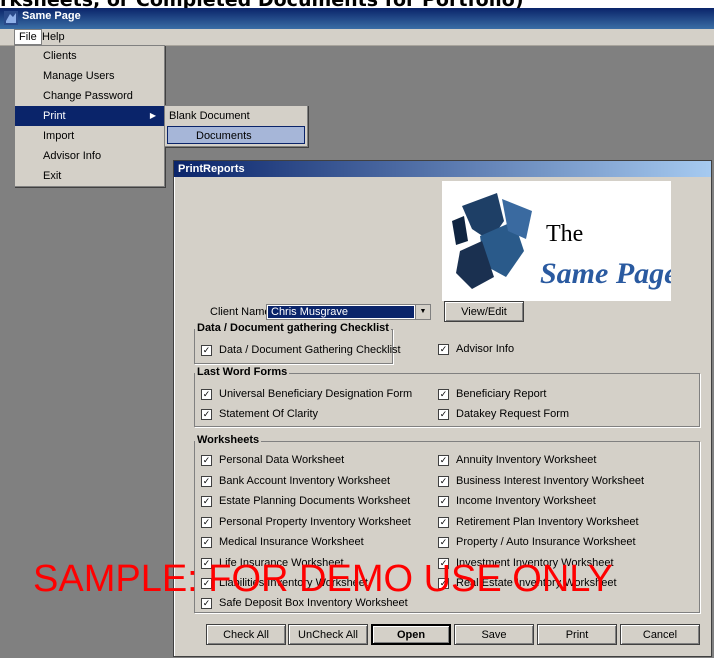 The height and width of the screenshot is (658, 714). I want to click on save-button: Save, so click(494, 634).